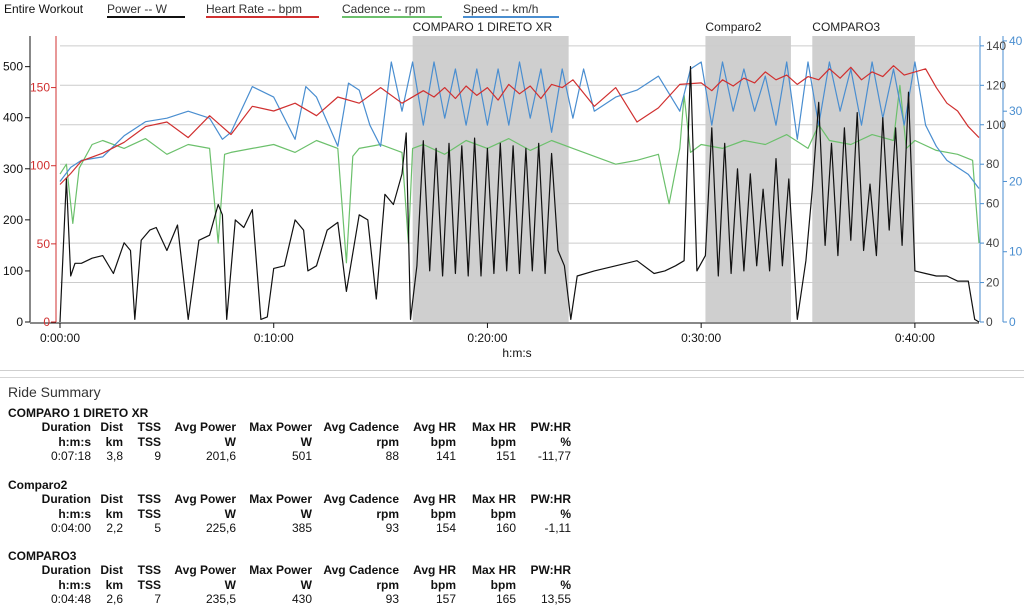  Describe the element at coordinates (993, 204) in the screenshot. I see `cadence-tick-label: 60` at that location.